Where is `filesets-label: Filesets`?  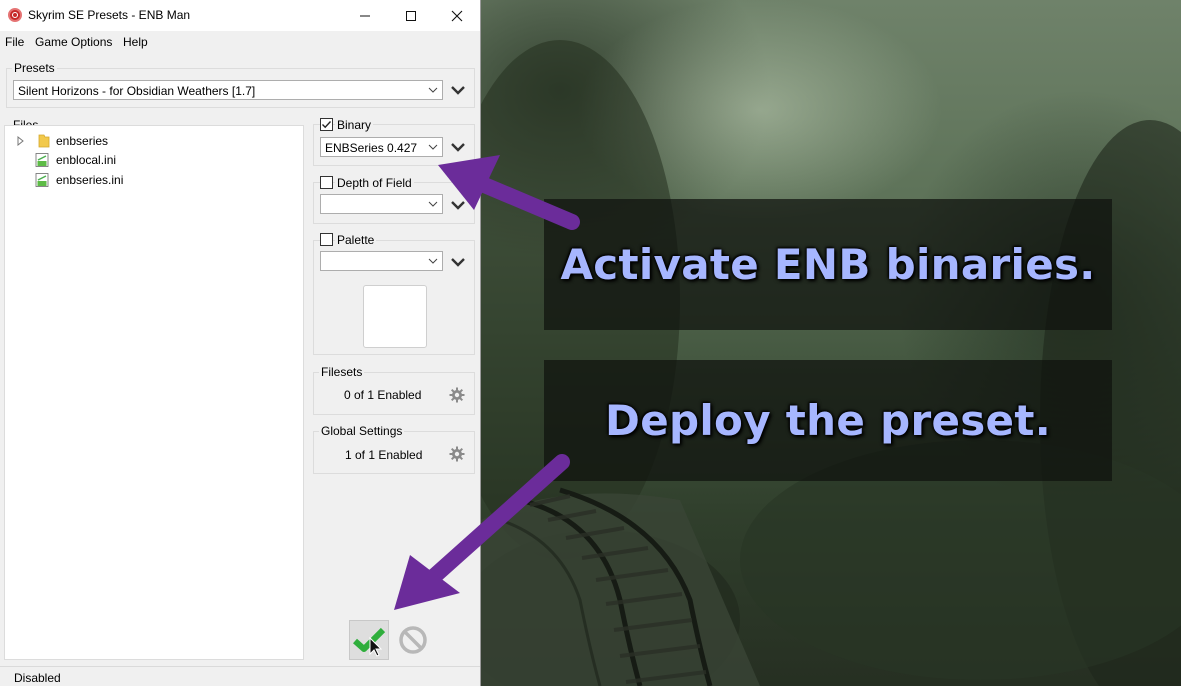 filesets-label: Filesets is located at coordinates (342, 372).